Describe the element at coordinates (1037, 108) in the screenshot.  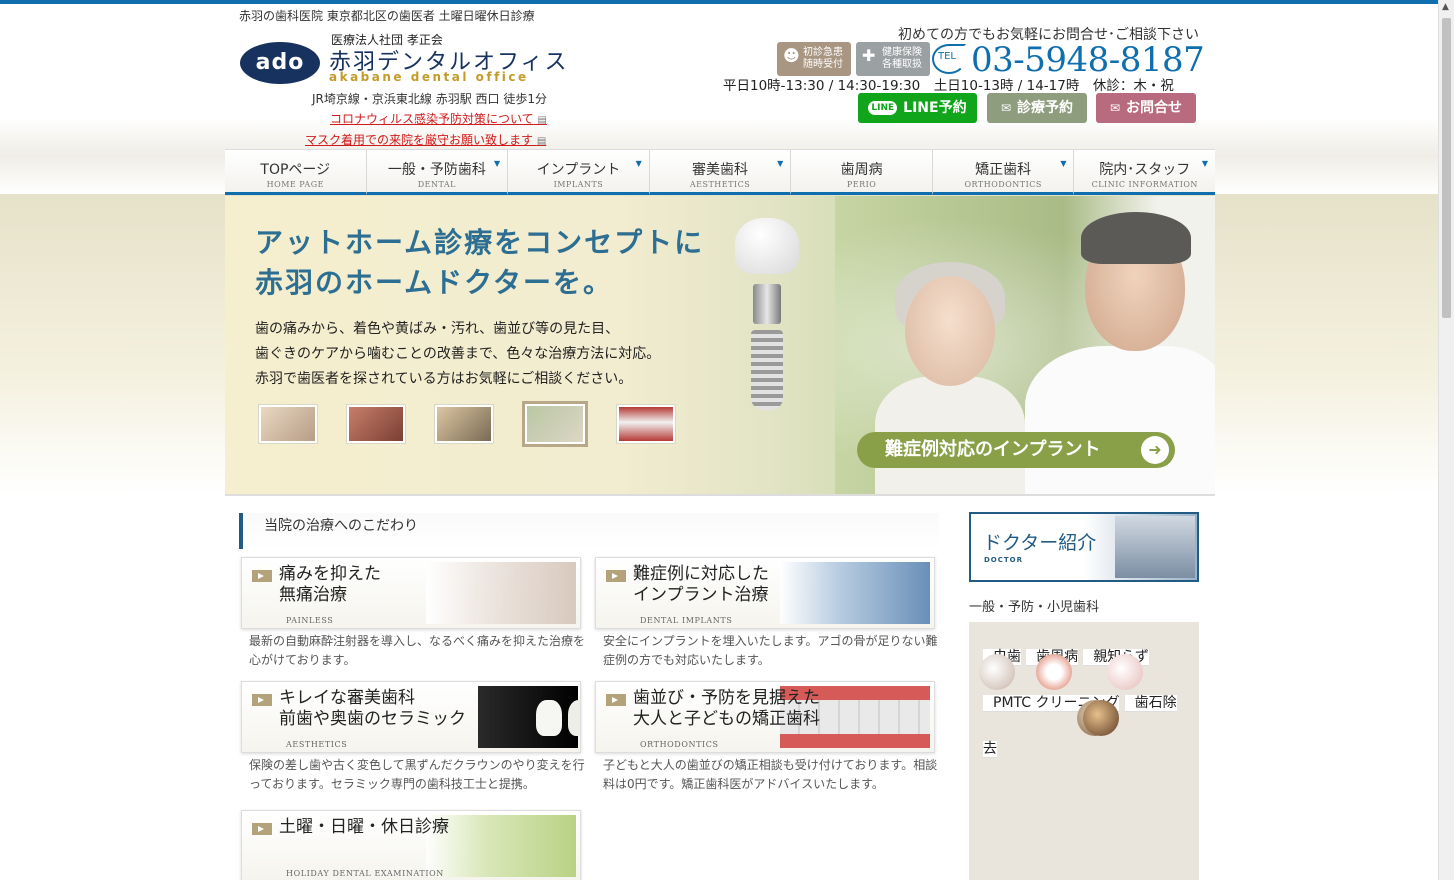
I see `reservation-button: ✉ 診療予約` at that location.